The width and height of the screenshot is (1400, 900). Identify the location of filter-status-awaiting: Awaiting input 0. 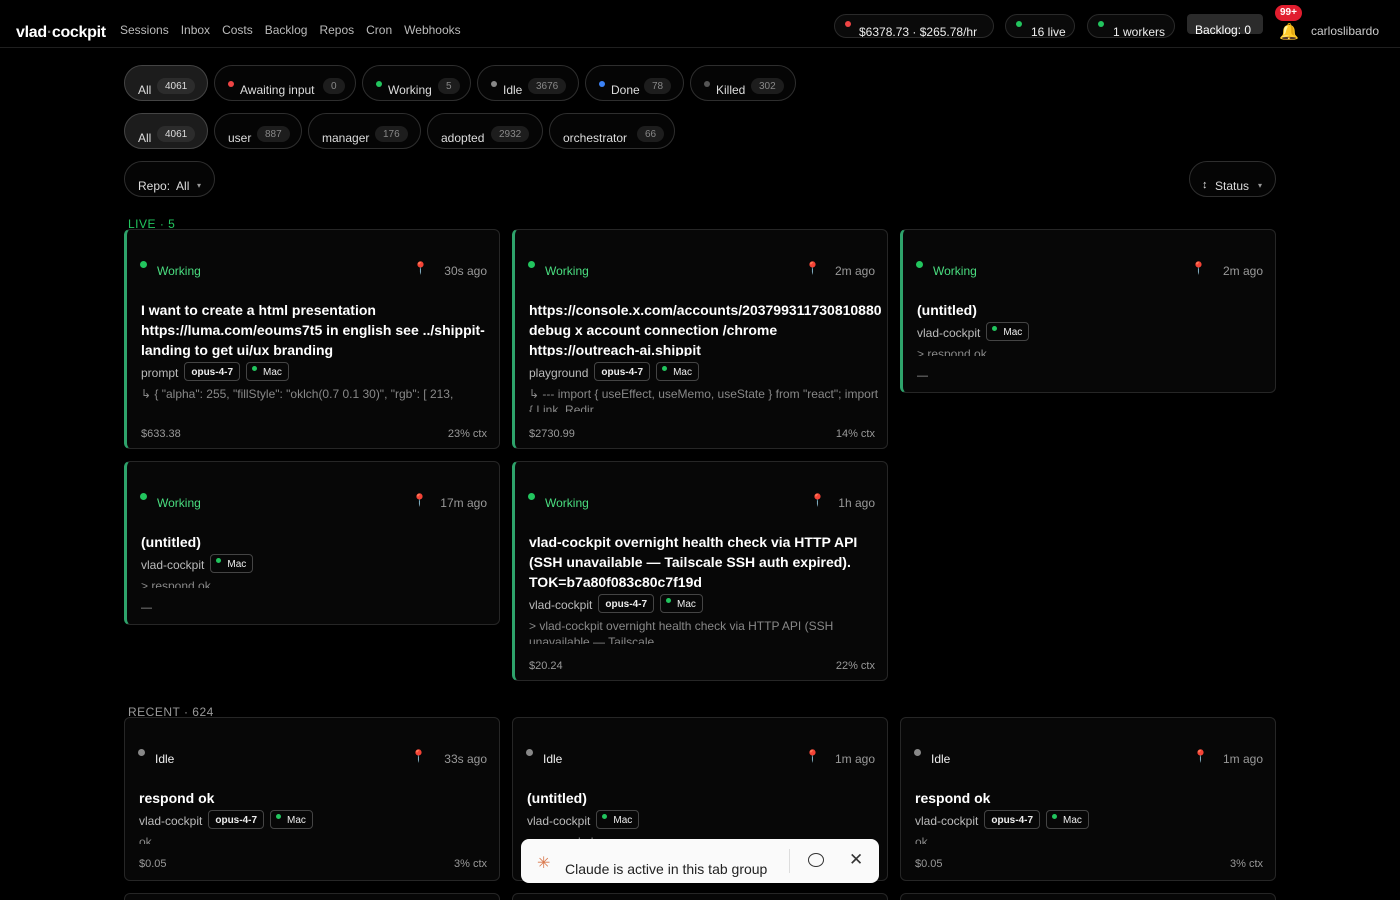
(285, 83).